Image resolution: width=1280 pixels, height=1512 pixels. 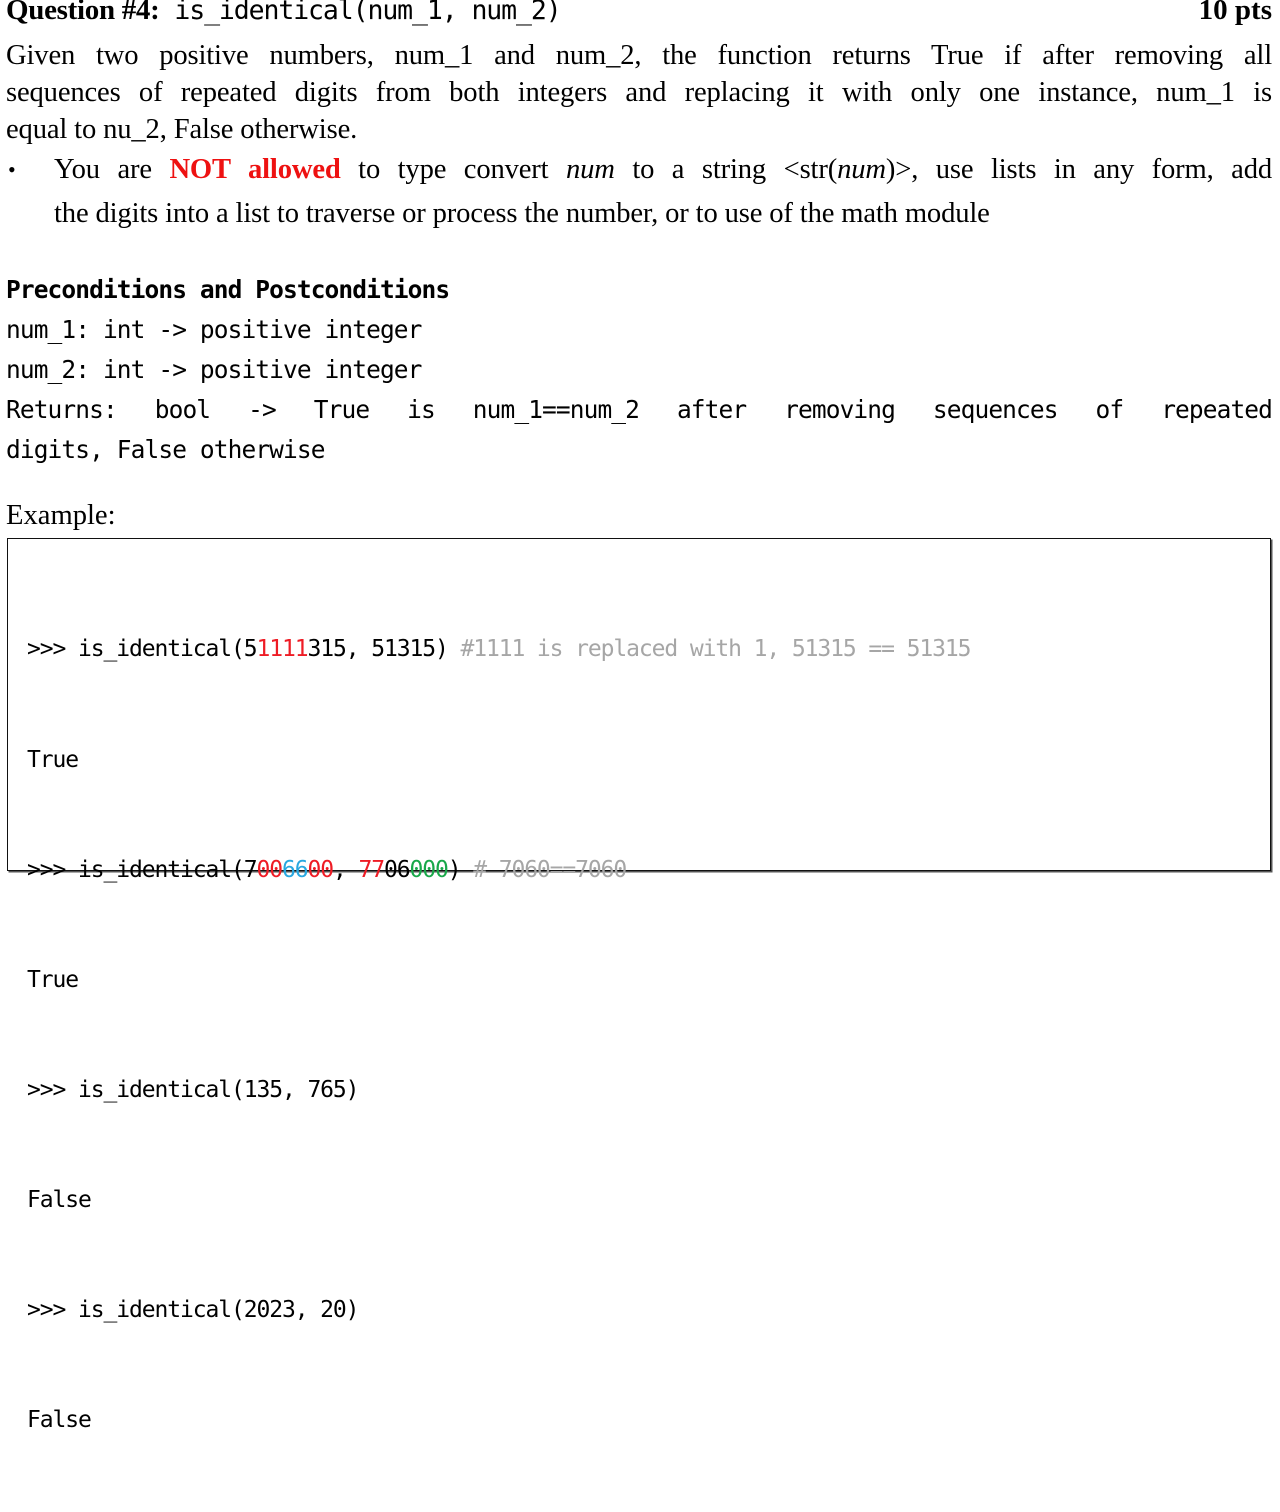 I want to click on highlight-repeated-digits: 66, so click(x=295, y=869).